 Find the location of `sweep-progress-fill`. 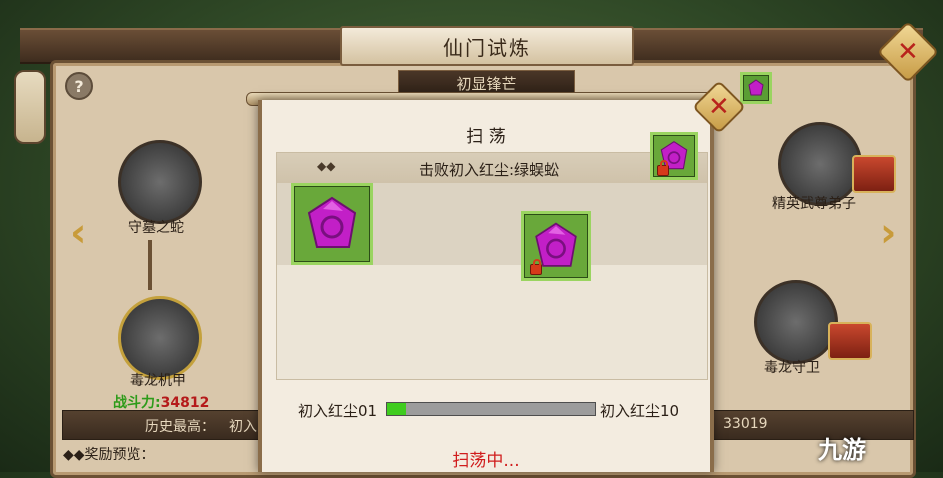

sweep-progress-fill is located at coordinates (396, 409).